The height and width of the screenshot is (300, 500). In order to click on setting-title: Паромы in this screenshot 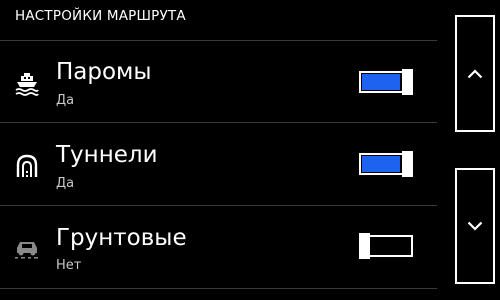, I will do `click(104, 72)`.